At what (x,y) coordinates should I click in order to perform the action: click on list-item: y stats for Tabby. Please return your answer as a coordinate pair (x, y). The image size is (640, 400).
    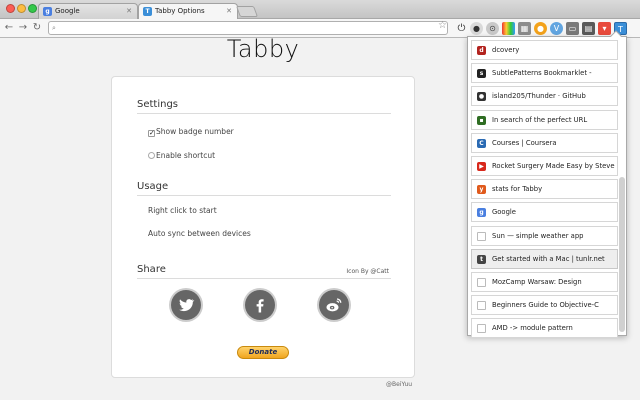
    Looking at the image, I should click on (544, 189).